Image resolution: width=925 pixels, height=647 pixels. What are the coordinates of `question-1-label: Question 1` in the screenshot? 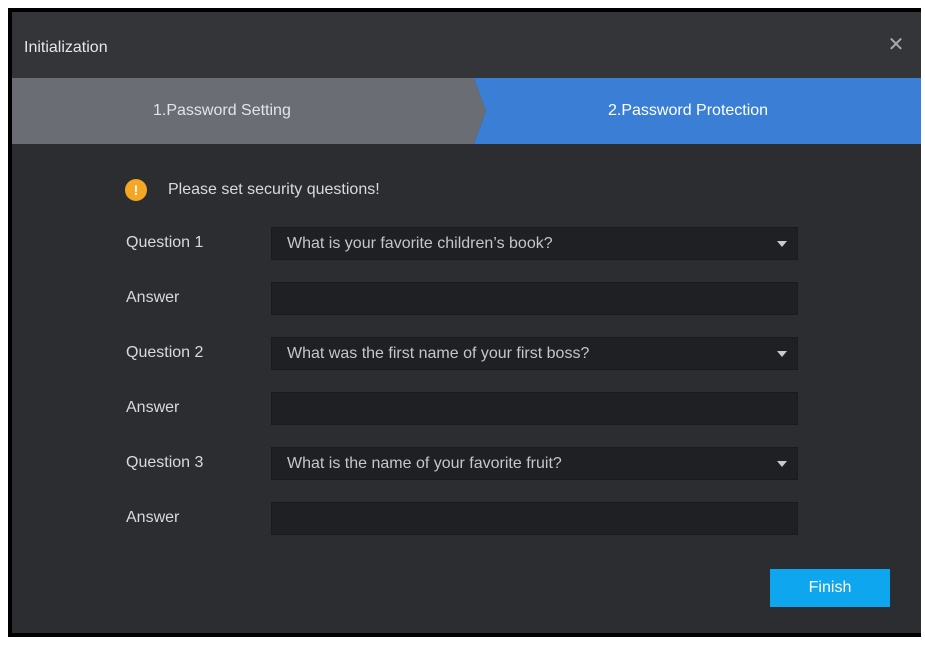 It's located at (165, 242).